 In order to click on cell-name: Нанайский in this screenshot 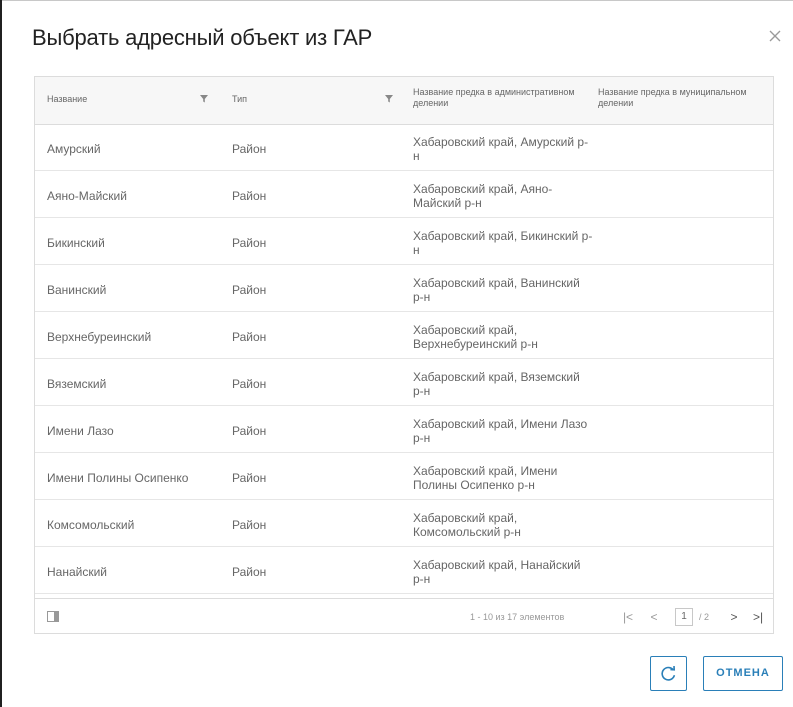, I will do `click(77, 572)`.